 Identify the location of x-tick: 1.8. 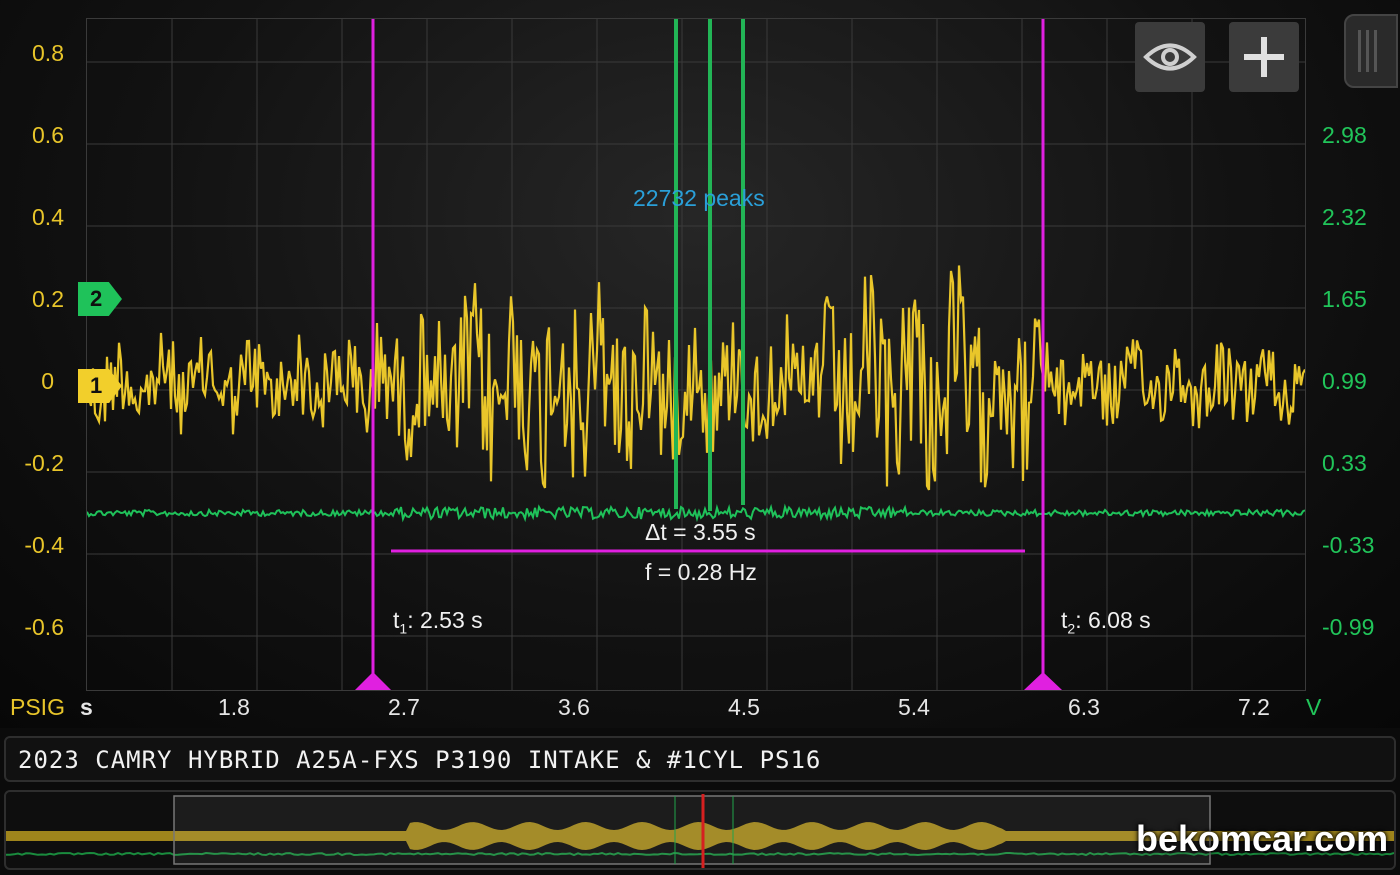
(234, 707).